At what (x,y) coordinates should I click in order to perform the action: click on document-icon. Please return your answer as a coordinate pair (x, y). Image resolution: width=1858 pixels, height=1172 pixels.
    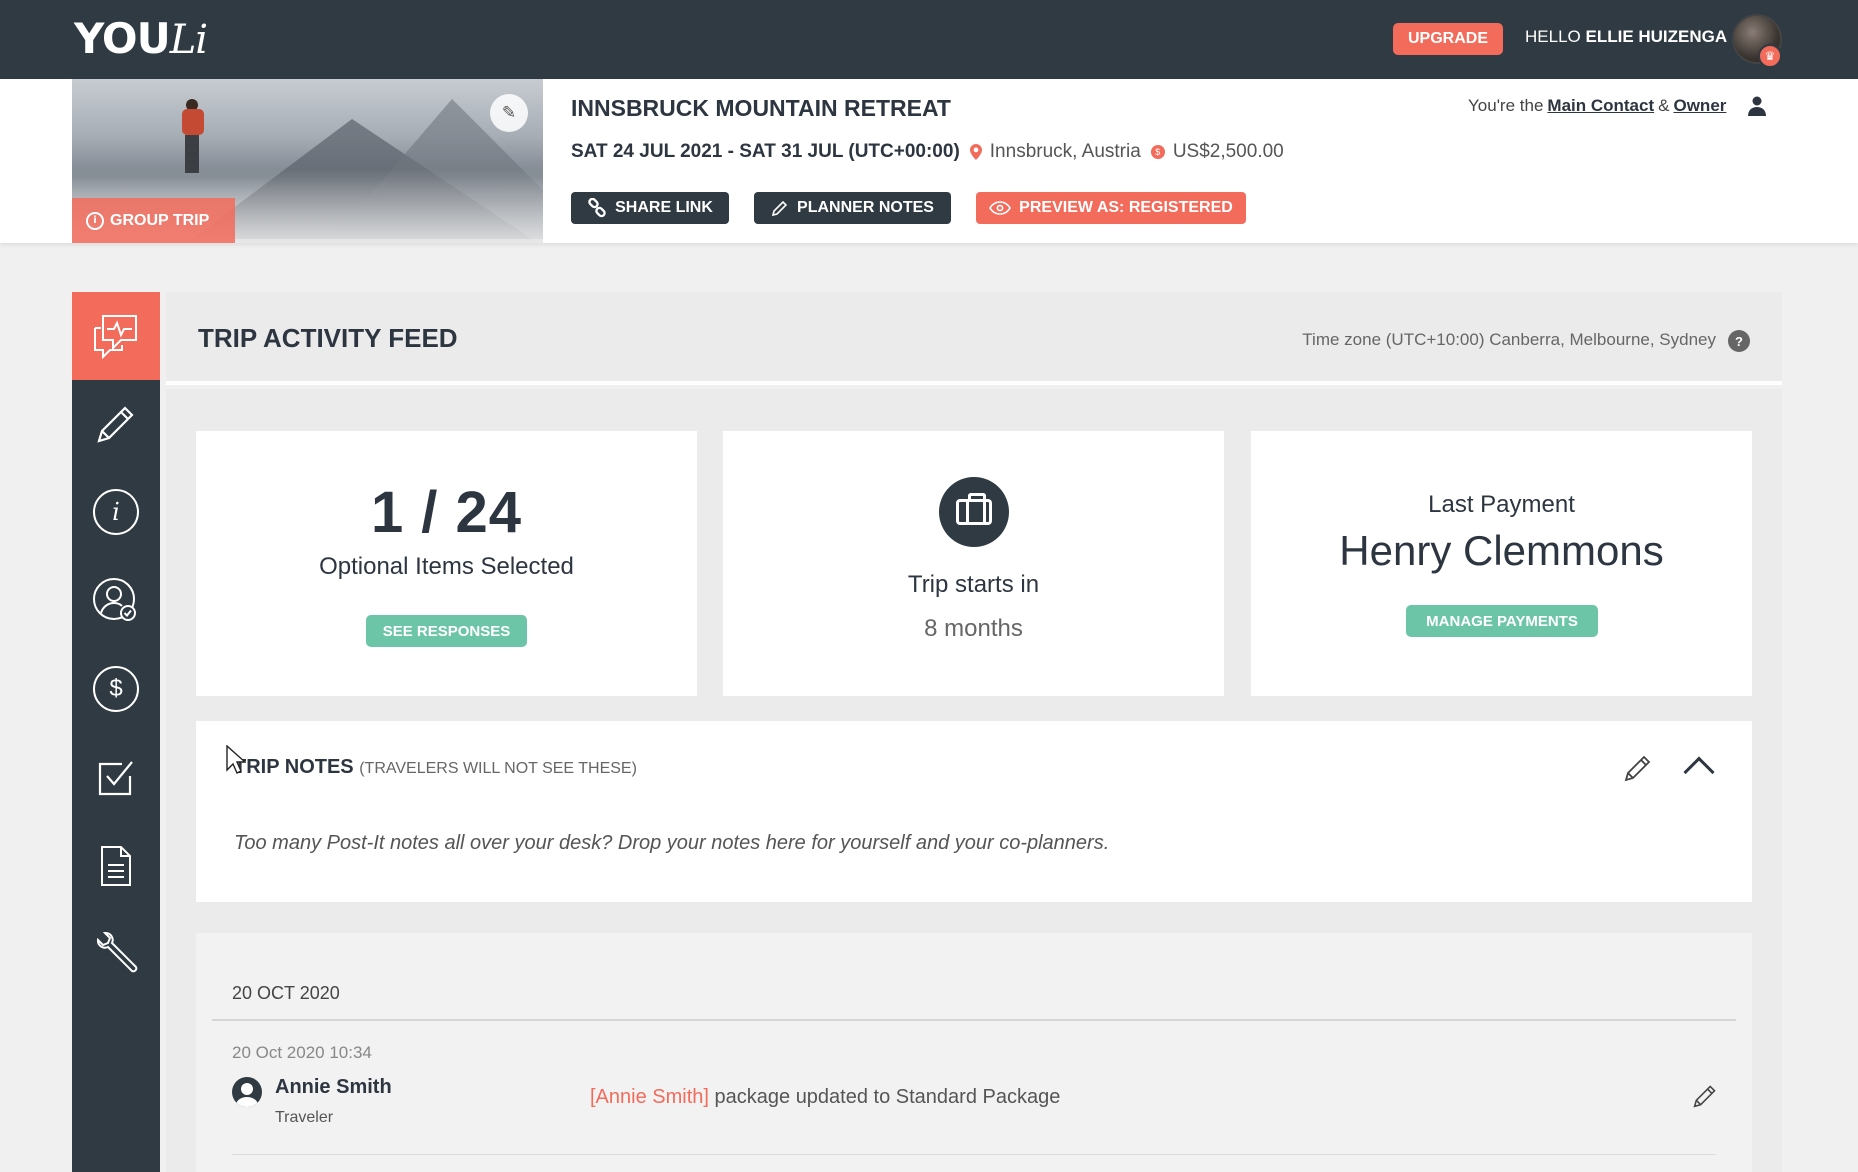
    Looking at the image, I should click on (116, 866).